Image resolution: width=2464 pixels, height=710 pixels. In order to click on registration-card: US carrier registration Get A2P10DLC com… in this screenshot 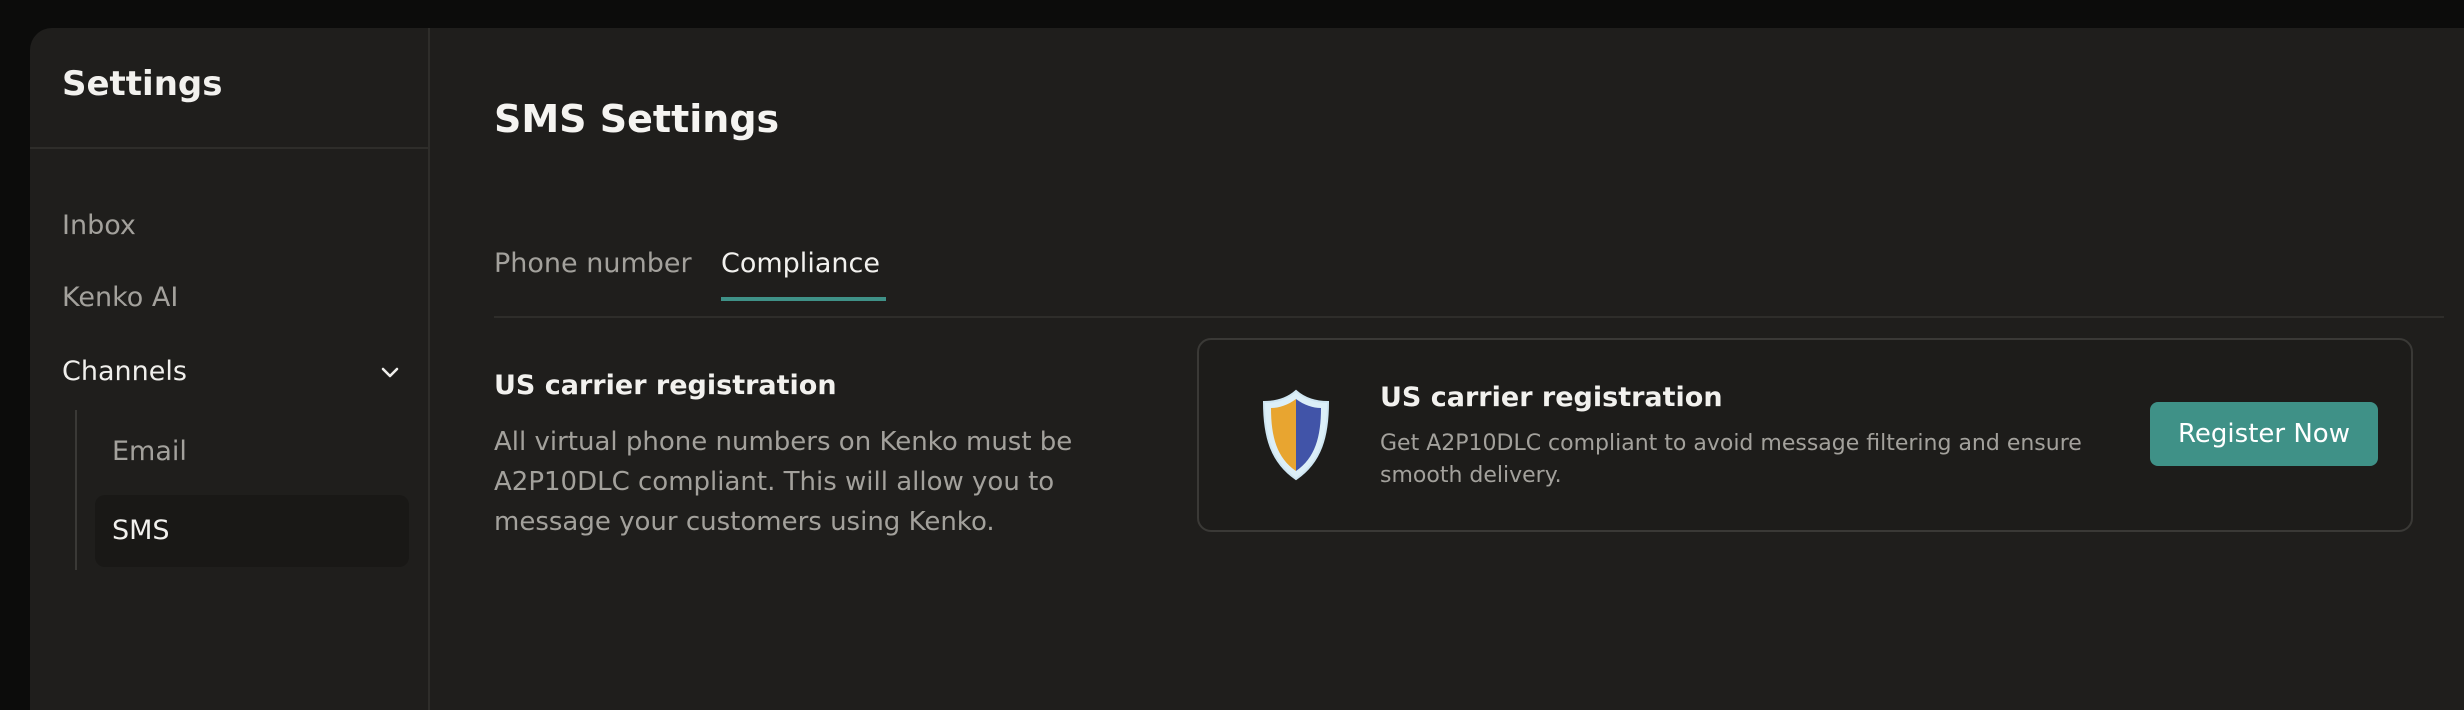, I will do `click(1805, 435)`.